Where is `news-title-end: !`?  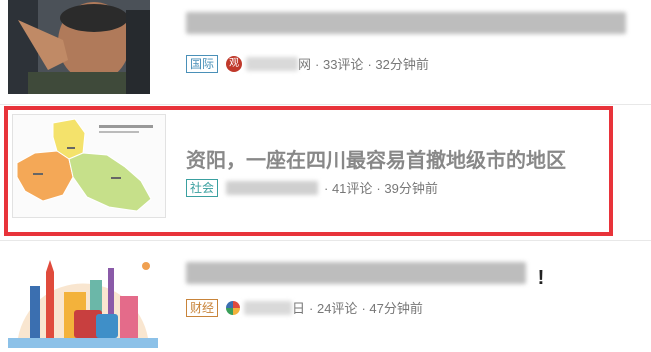
news-title-end: ! is located at coordinates (541, 278).